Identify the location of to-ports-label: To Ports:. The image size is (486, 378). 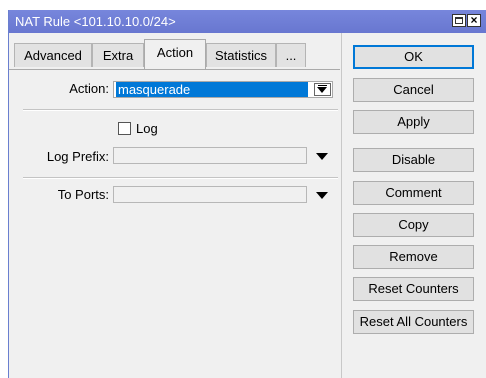
(83, 194).